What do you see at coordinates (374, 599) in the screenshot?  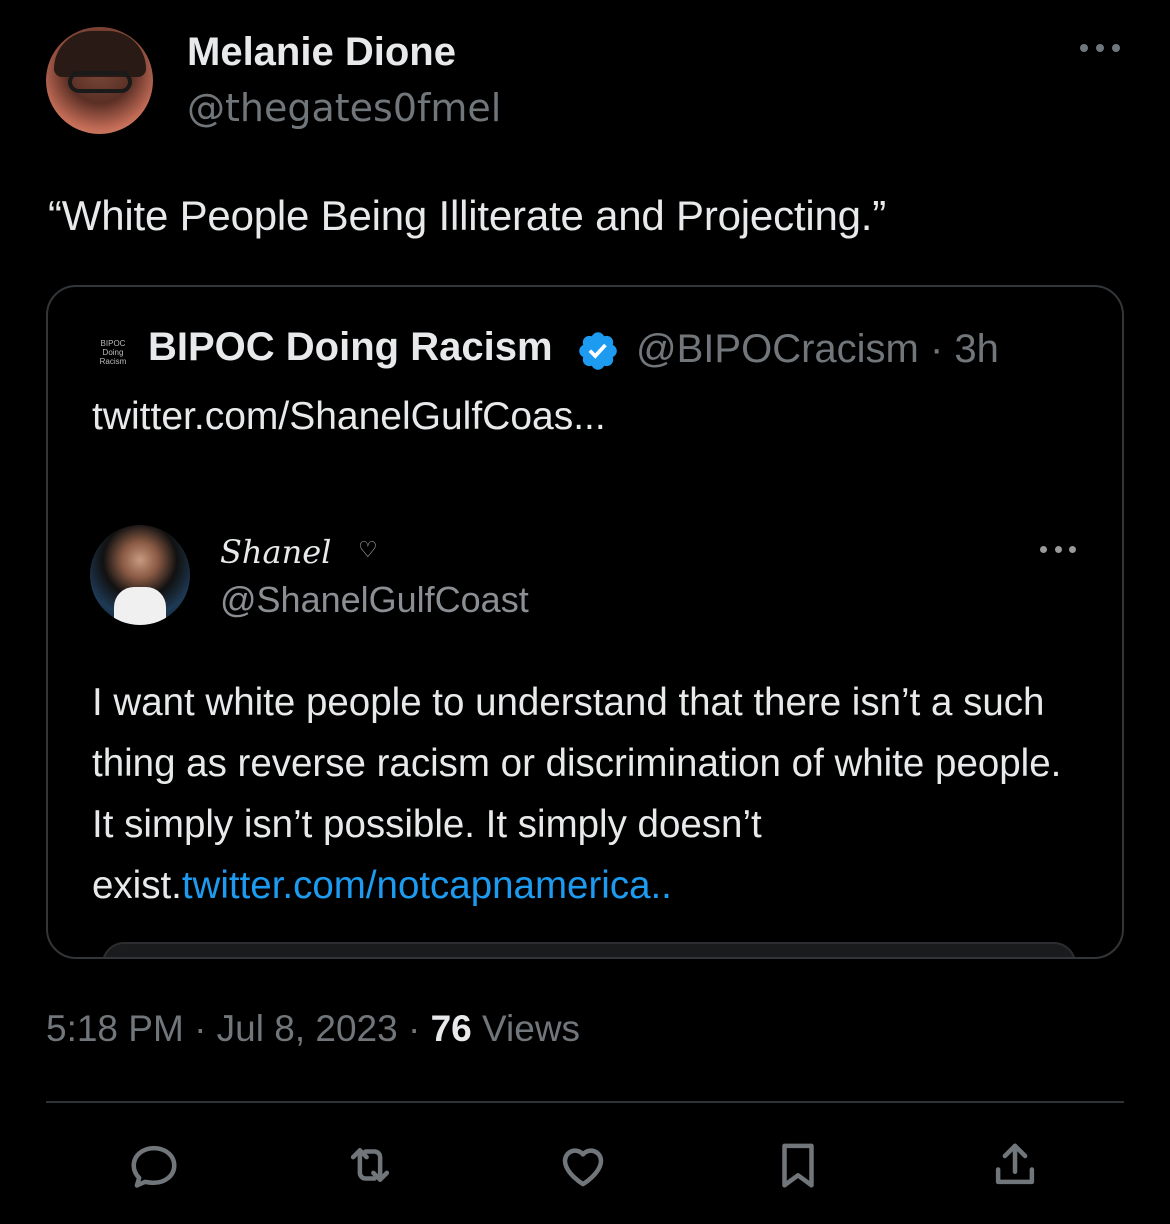 I see `embedded-handle: @ShanelGulfCoast` at bounding box center [374, 599].